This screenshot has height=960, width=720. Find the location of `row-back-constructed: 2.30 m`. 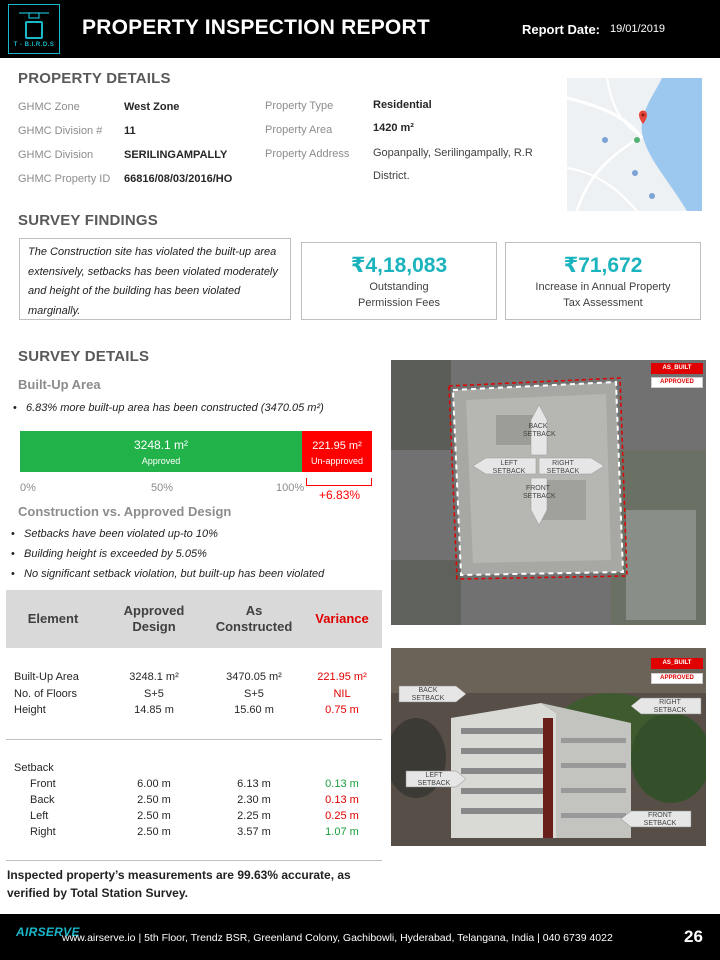

row-back-constructed: 2.30 m is located at coordinates (254, 800).